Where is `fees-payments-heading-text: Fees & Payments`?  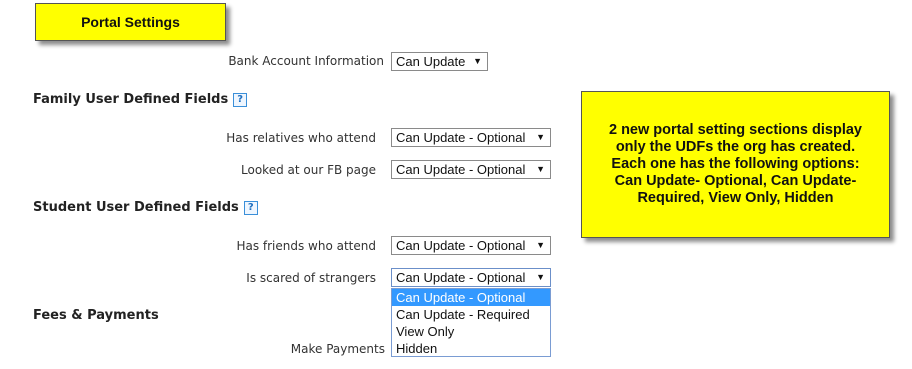 fees-payments-heading-text: Fees & Payments is located at coordinates (96, 315).